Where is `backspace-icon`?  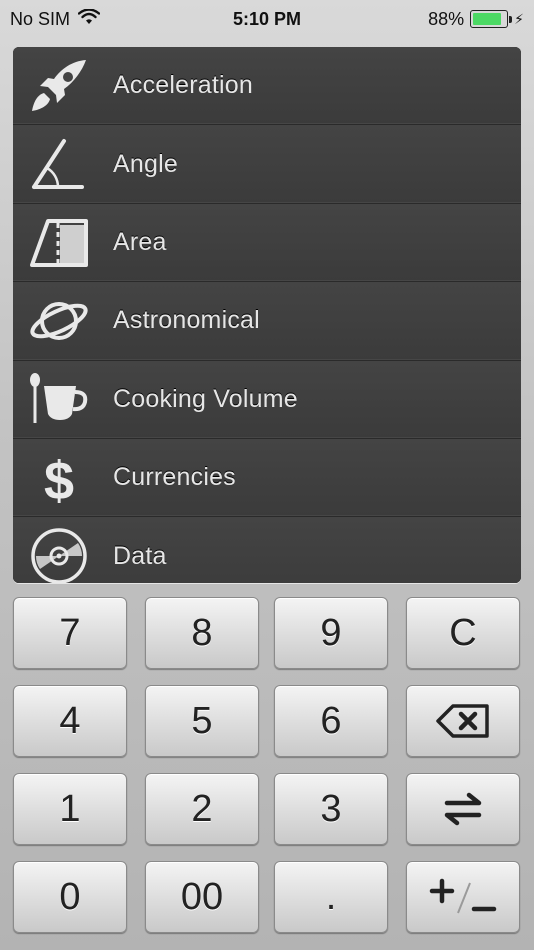
backspace-icon is located at coordinates (462, 721).